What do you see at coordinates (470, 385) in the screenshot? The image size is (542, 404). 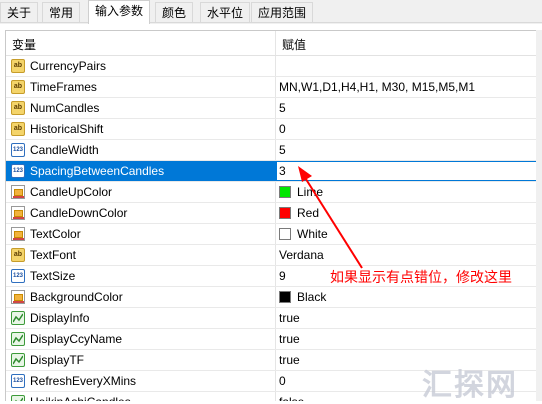 I see `watermark: 汇探网` at bounding box center [470, 385].